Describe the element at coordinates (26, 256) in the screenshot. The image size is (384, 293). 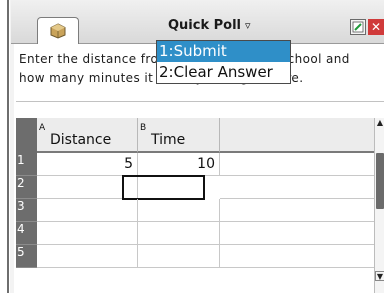
I see `row-header: 5` at that location.